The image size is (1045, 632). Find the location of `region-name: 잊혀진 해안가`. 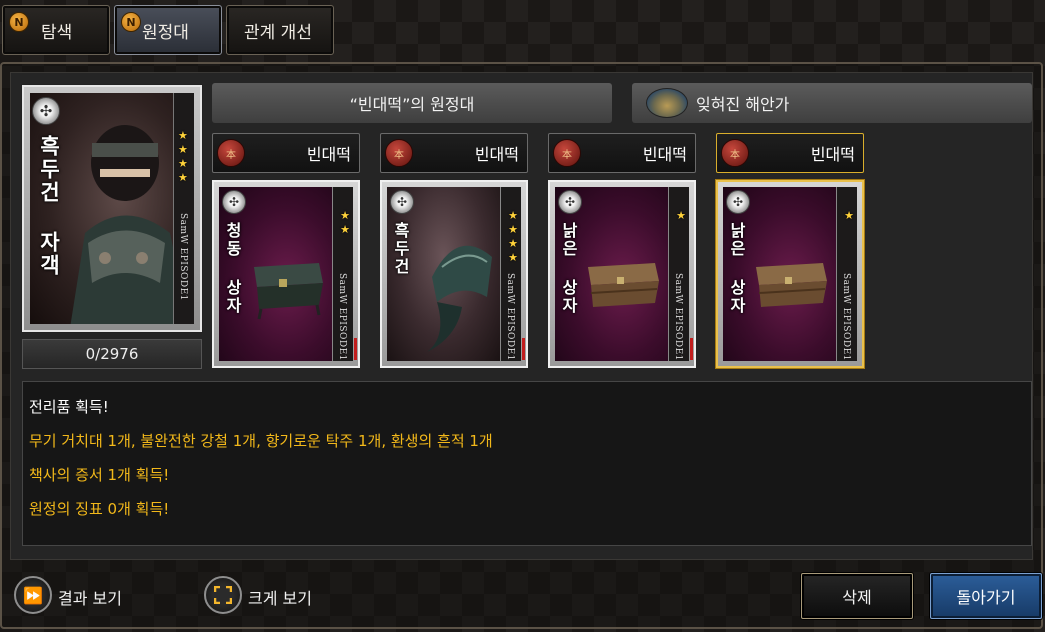

region-name: 잊혀진 해안가 is located at coordinates (743, 104).